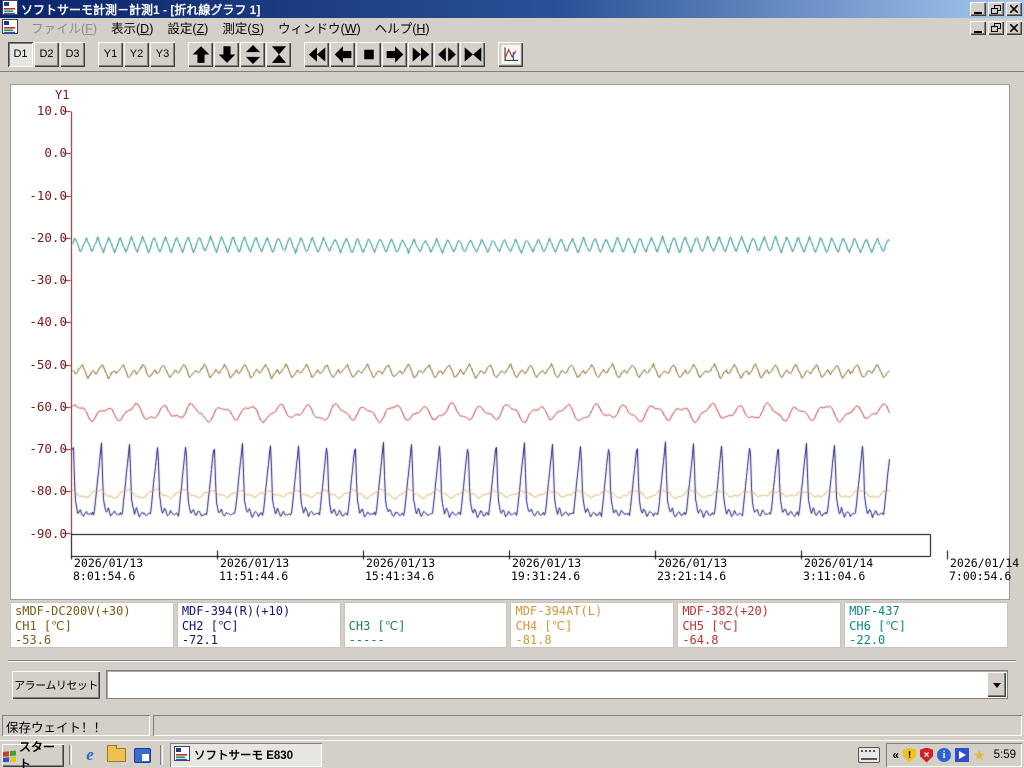 The image size is (1024, 768). What do you see at coordinates (64, 28) in the screenshot?
I see `menu-f: ファイル(F)` at bounding box center [64, 28].